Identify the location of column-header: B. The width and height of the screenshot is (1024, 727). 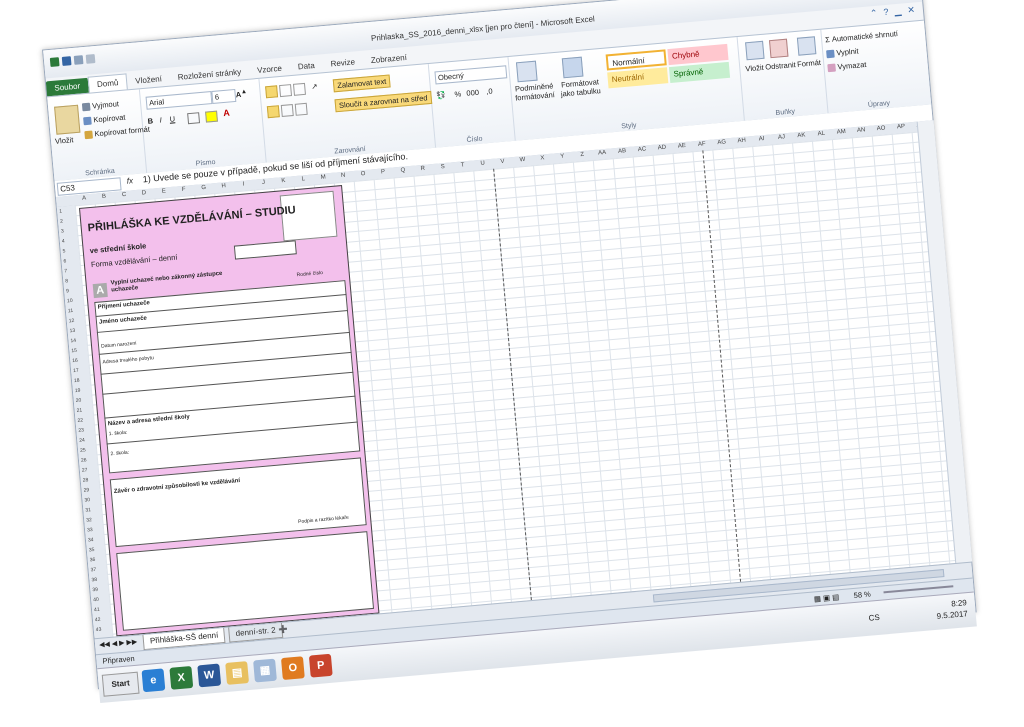
(104, 197).